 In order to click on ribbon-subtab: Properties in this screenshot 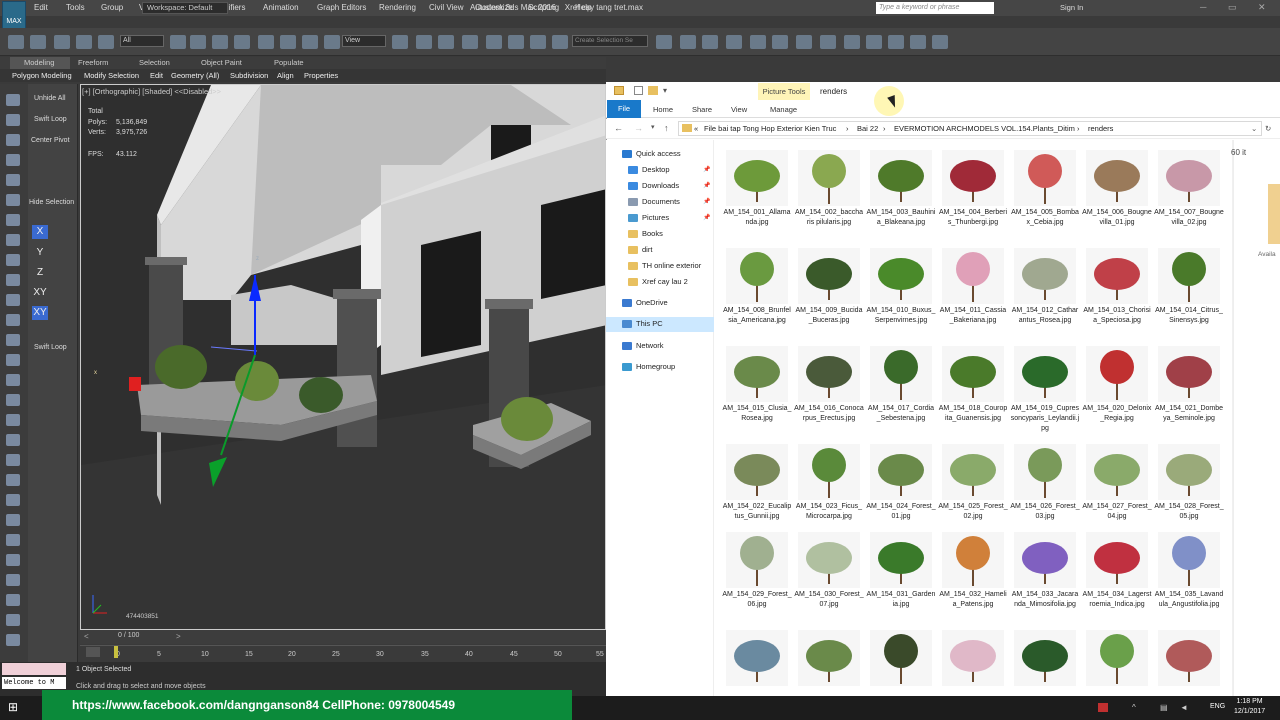, I will do `click(321, 75)`.